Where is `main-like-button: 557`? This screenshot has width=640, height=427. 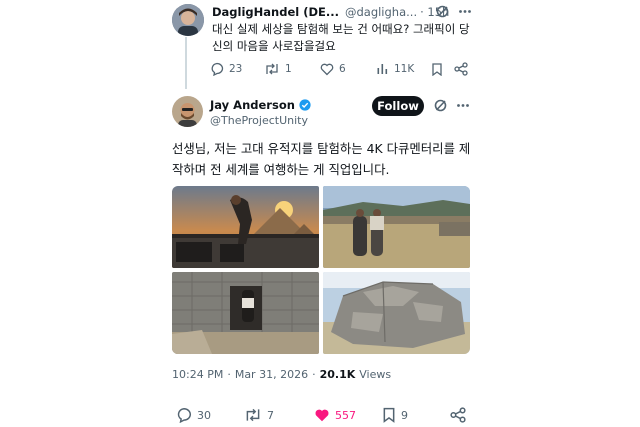 main-like-button: 557 is located at coordinates (335, 415).